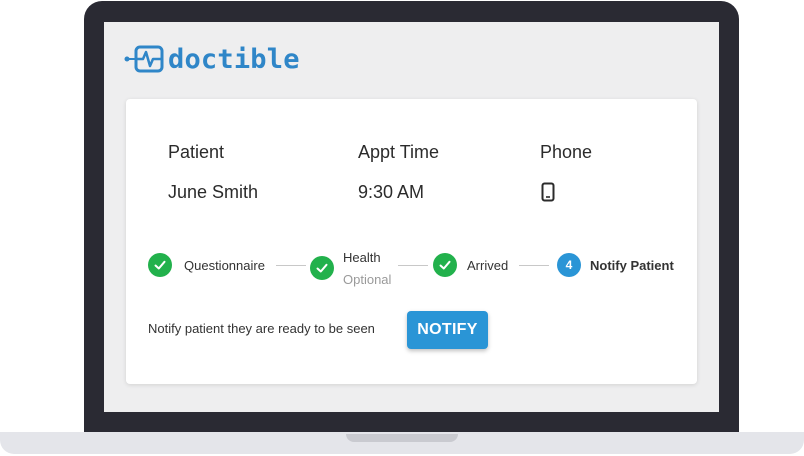 The width and height of the screenshot is (804, 456). What do you see at coordinates (362, 257) in the screenshot?
I see `step-health-label: Health` at bounding box center [362, 257].